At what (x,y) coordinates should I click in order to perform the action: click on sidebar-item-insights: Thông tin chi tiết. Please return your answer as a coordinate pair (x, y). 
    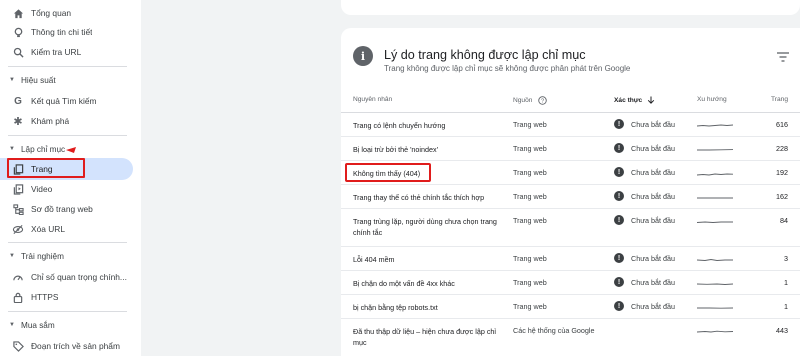
    Looking at the image, I should click on (66, 32).